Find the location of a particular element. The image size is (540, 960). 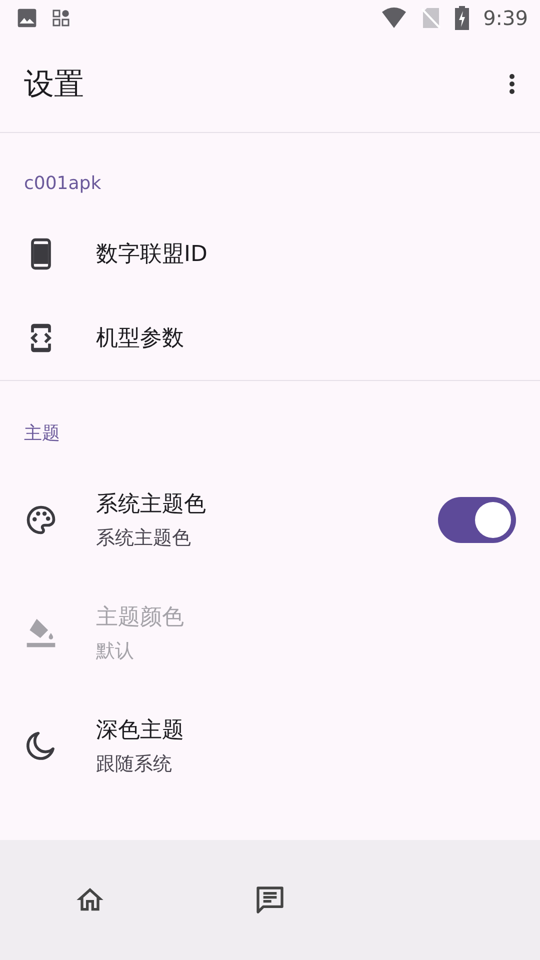

wifi-icon is located at coordinates (394, 18).